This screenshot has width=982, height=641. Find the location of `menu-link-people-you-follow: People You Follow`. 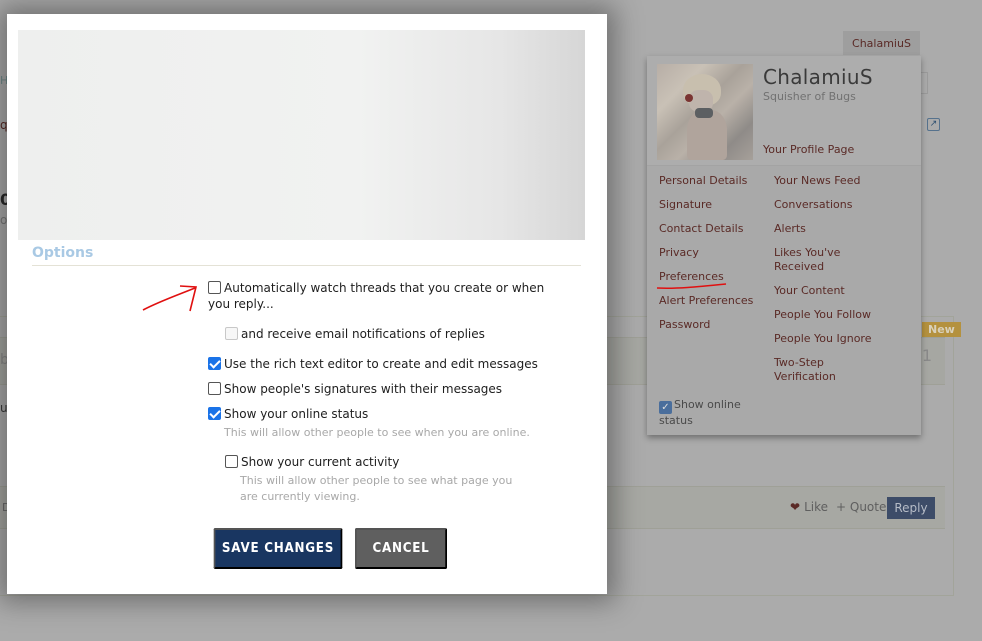

menu-link-people-you-follow: People You Follow is located at coordinates (829, 315).